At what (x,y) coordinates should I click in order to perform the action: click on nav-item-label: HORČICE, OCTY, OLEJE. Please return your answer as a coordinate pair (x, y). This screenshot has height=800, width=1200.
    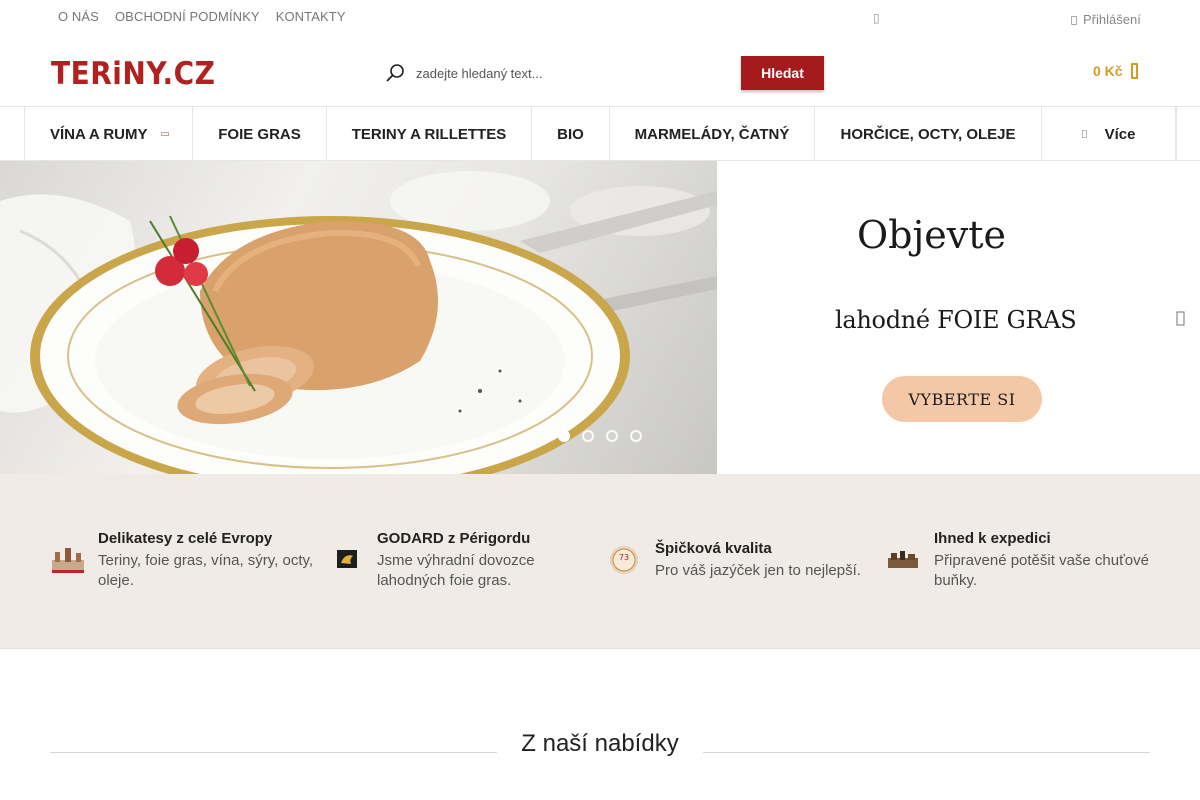
    Looking at the image, I should click on (928, 134).